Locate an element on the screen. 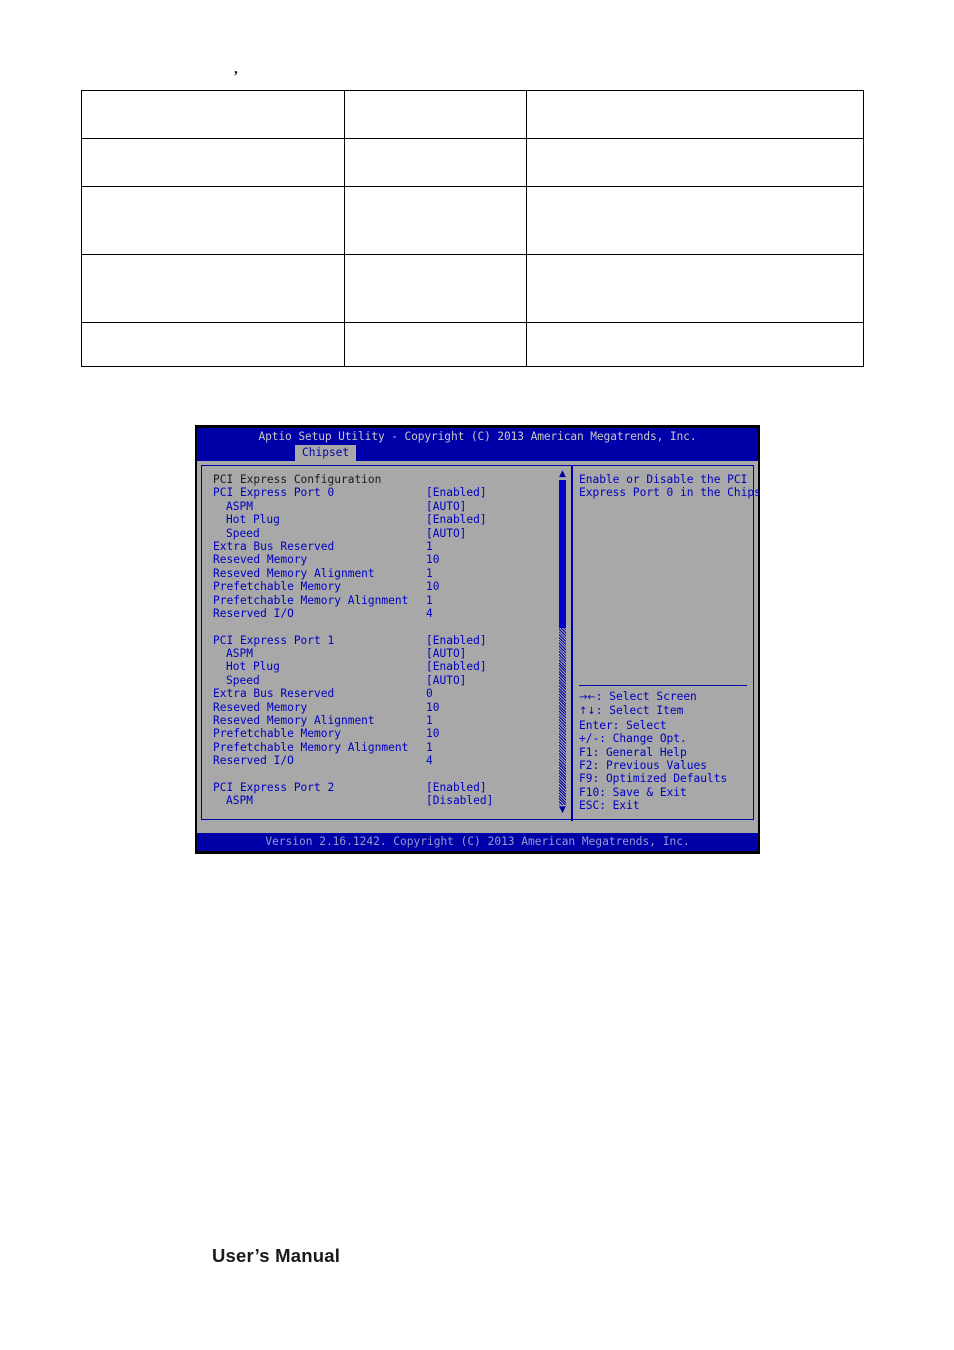 The height and width of the screenshot is (1350, 954). help-text-line-1: Enable or Disable the PCI is located at coordinates (663, 479).